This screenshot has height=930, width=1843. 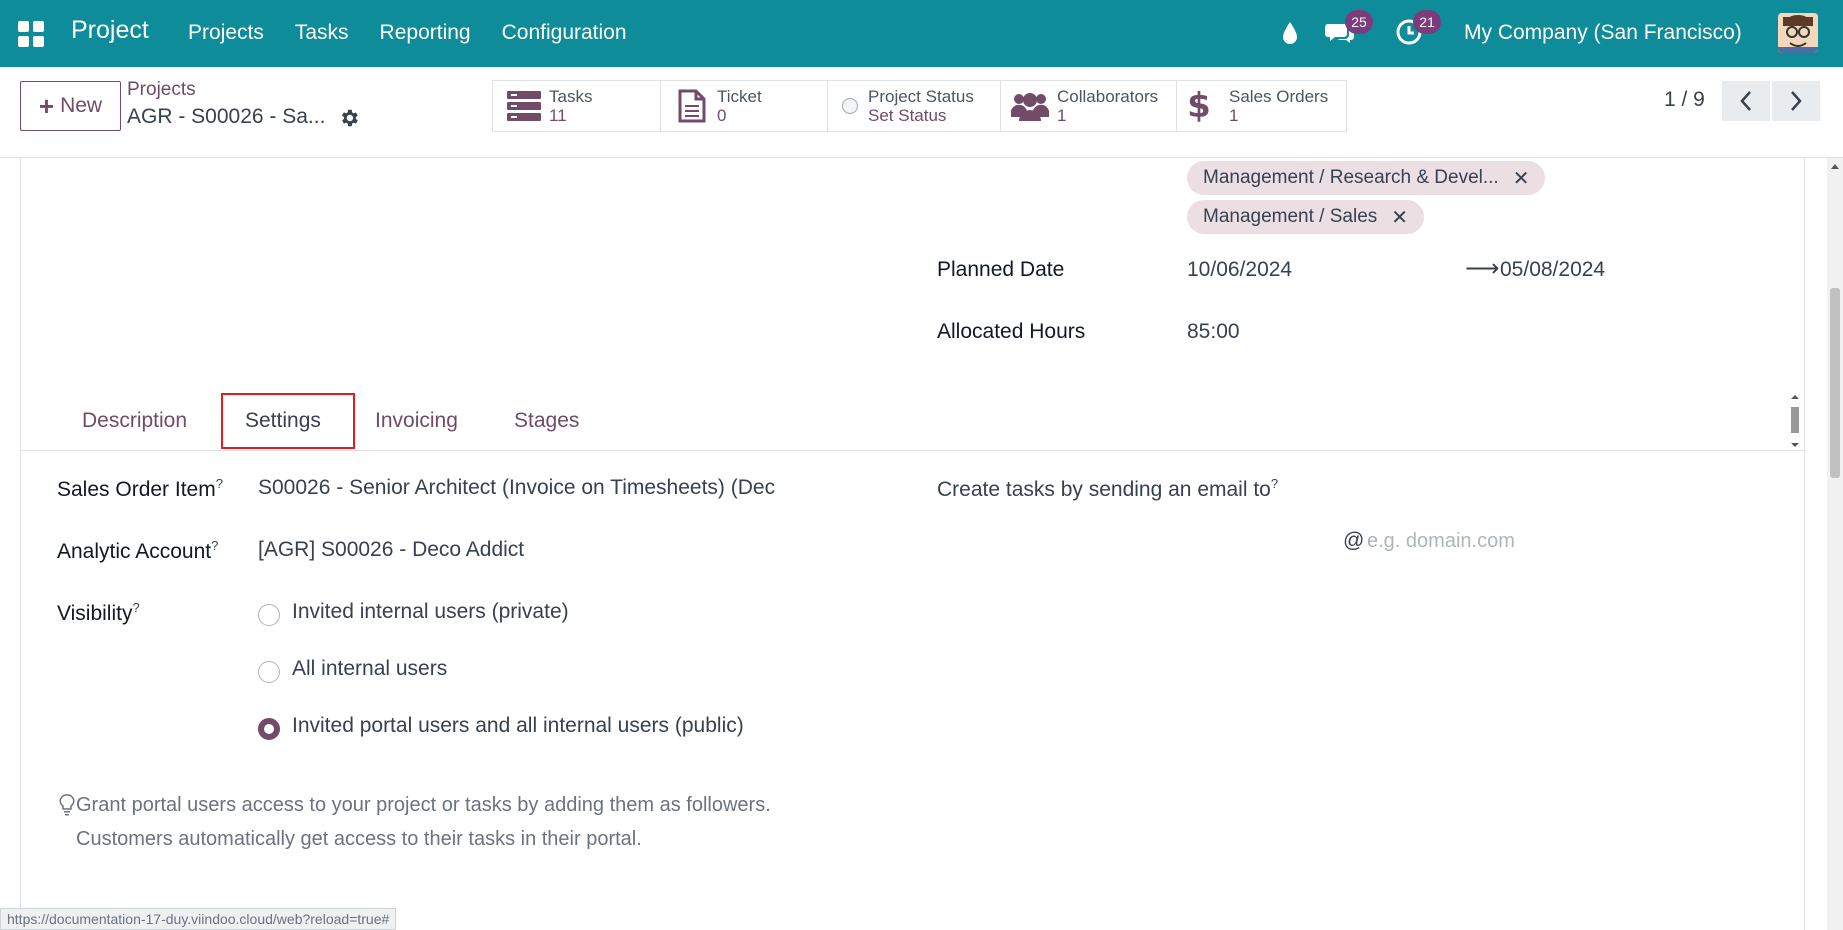 I want to click on breadcrumb-projects: Projects, so click(x=161, y=90).